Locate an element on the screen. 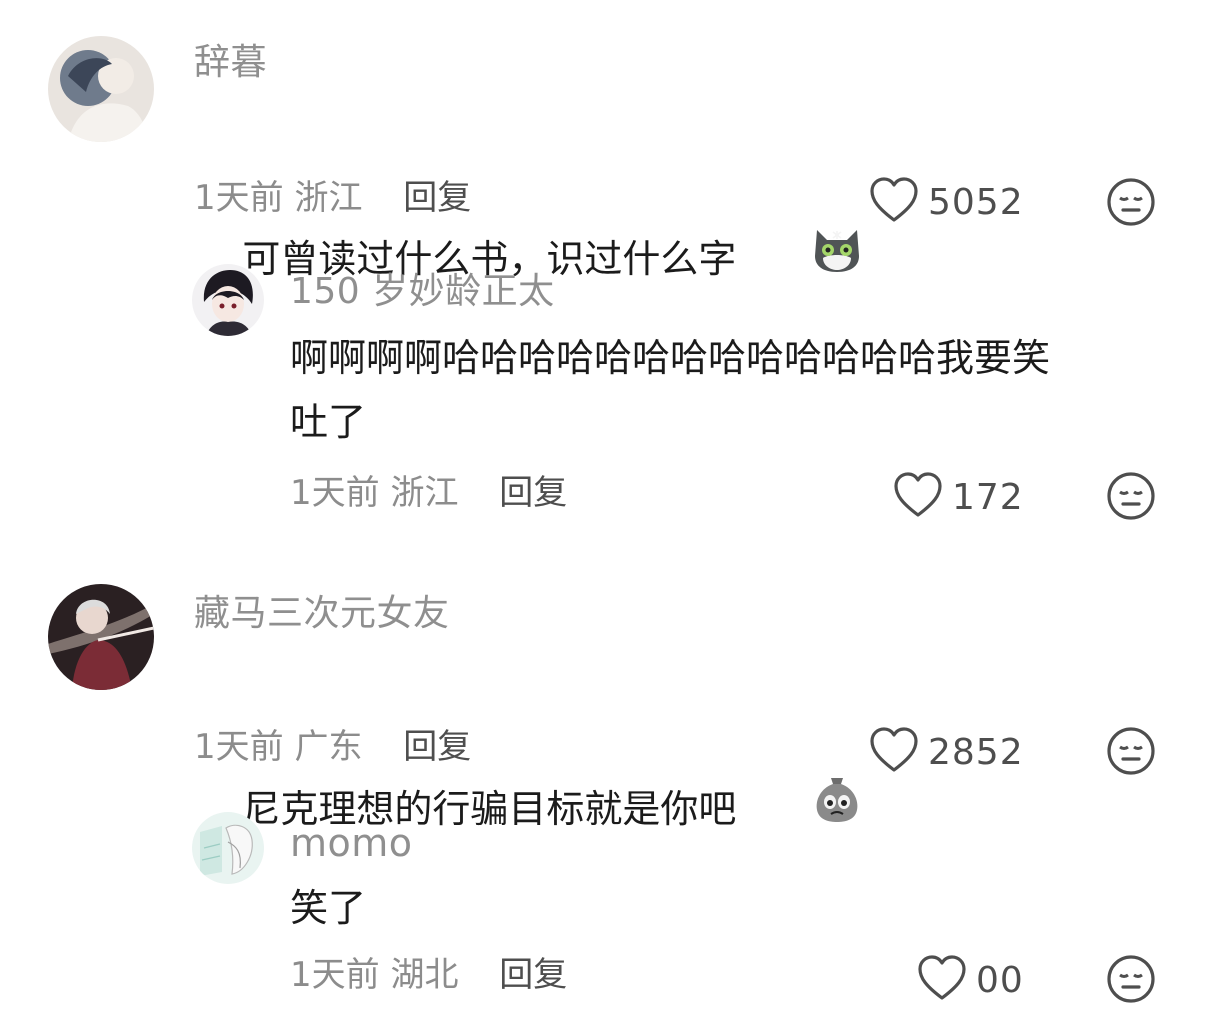 The width and height of the screenshot is (1206, 1020). comment-text: 啊啊啊啊哈哈哈哈哈哈哈哈哈哈哈哈哈我要笑 吐了 is located at coordinates (670, 390).